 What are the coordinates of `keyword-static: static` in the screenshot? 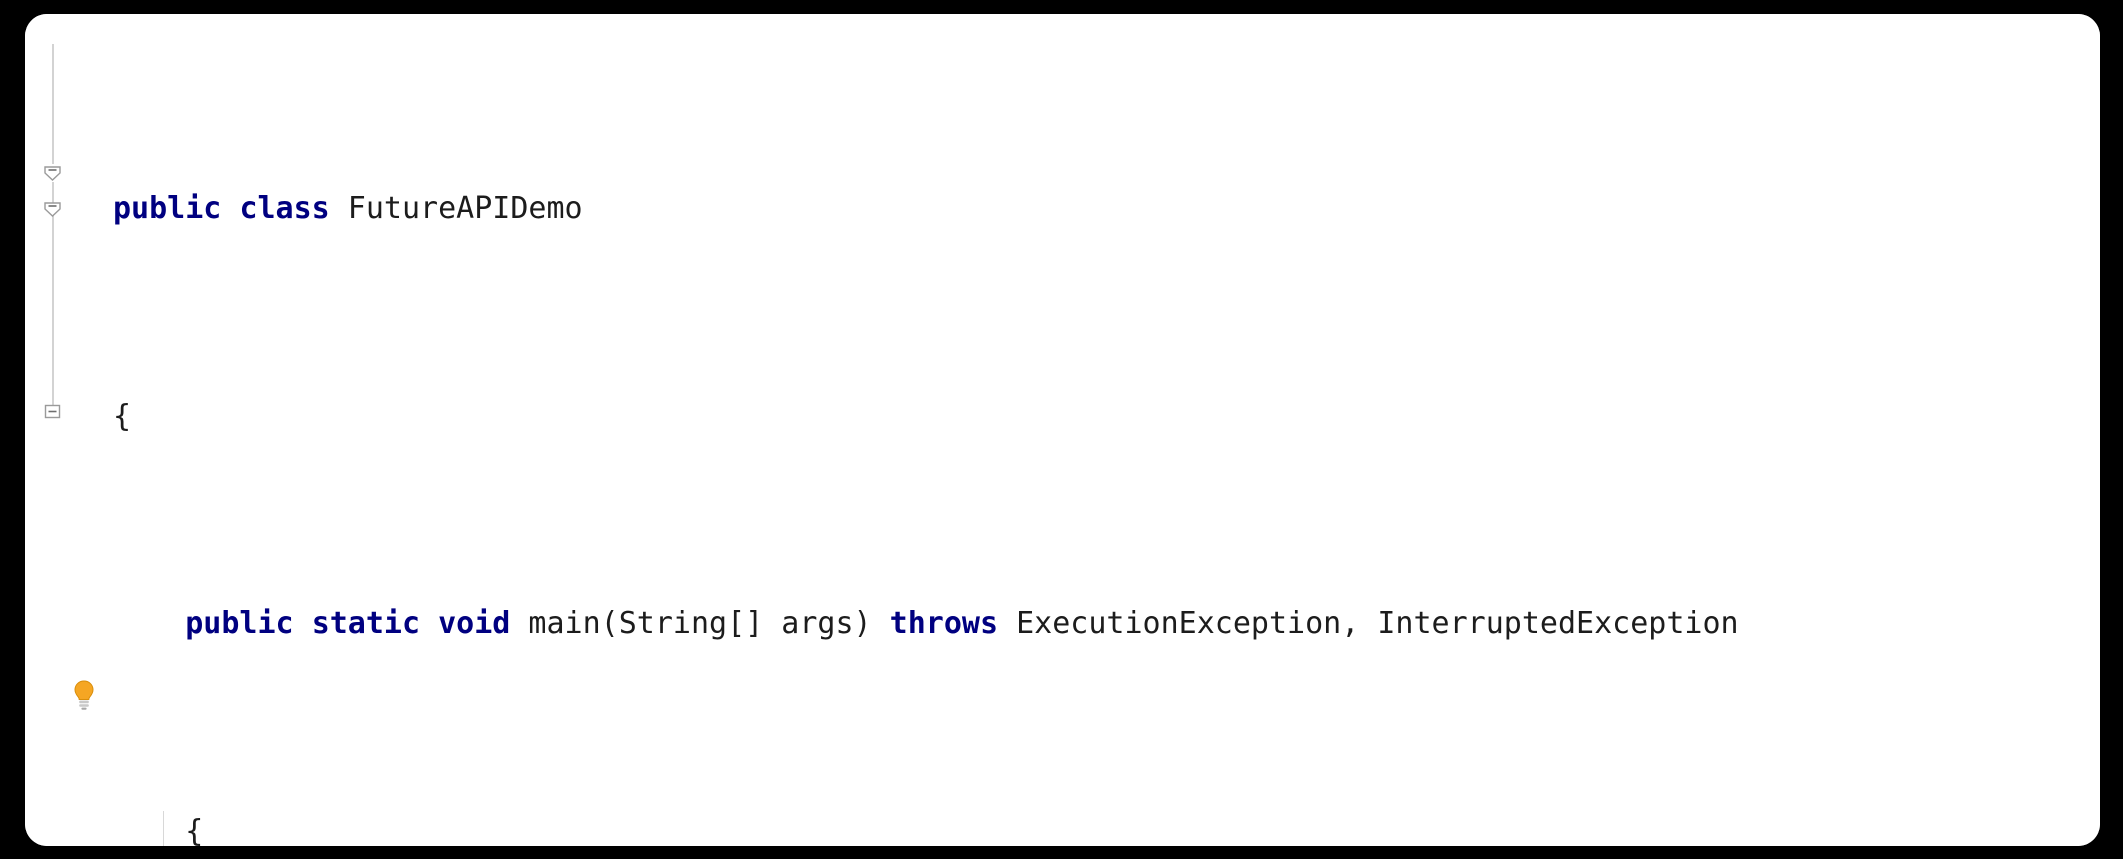 It's located at (366, 623).